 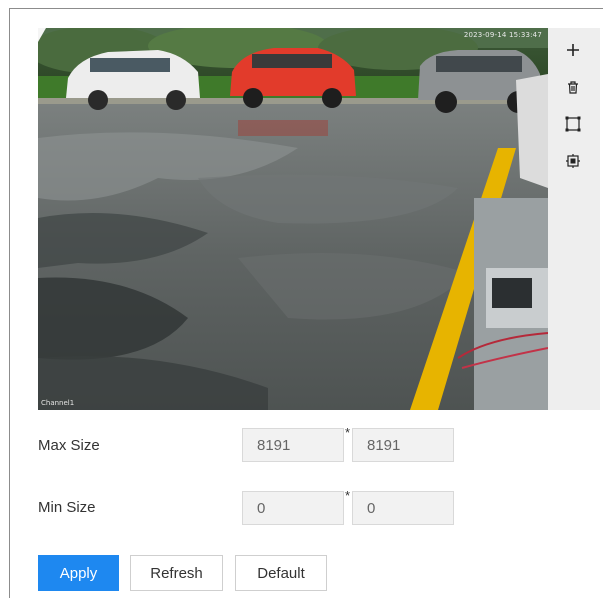 I want to click on max-size-height-input, so click(x=403, y=445).